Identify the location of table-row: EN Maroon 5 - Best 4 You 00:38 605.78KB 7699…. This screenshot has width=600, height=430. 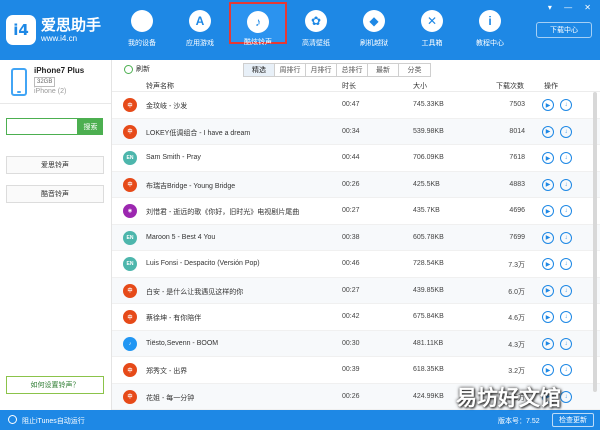
(356, 237).